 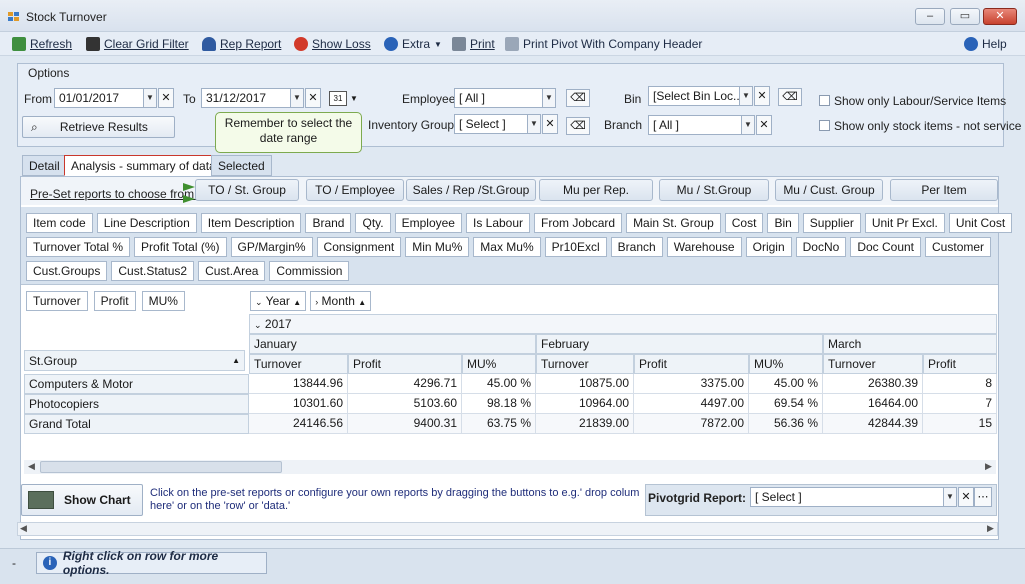 I want to click on field-branch: Branch, so click(x=636, y=247).